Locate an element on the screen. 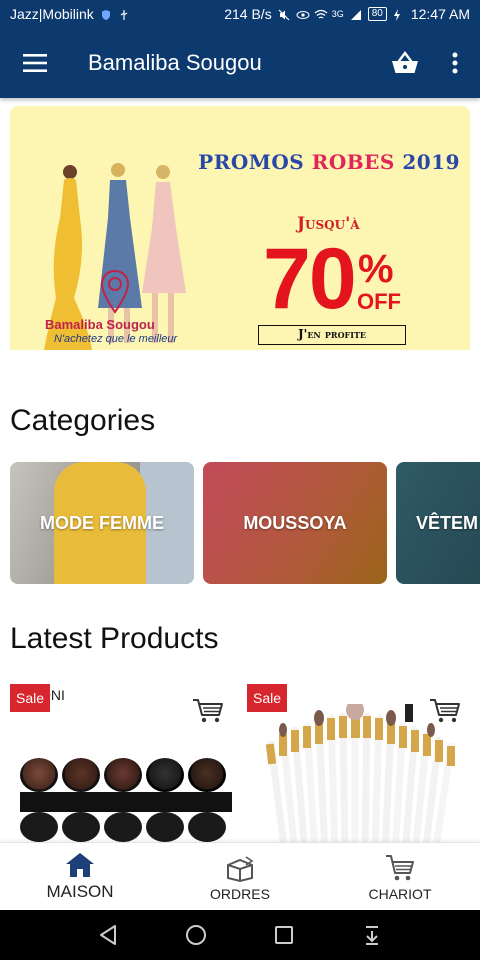  bottom-navigation: MAISON ORDRES CHARIOT is located at coordinates (240, 876).